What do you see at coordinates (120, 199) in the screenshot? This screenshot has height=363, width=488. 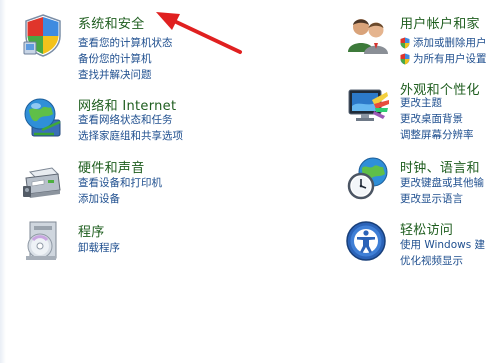 I see `link-add-device: 添加设备` at bounding box center [120, 199].